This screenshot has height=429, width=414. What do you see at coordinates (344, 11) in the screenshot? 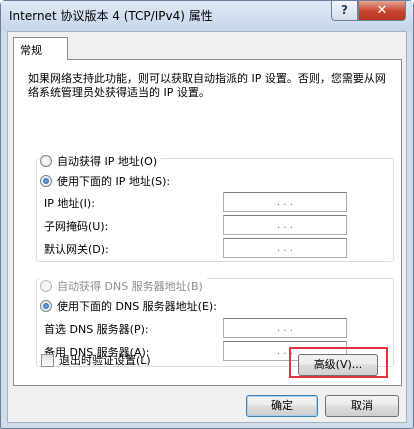
I see `help-button: ?` at bounding box center [344, 11].